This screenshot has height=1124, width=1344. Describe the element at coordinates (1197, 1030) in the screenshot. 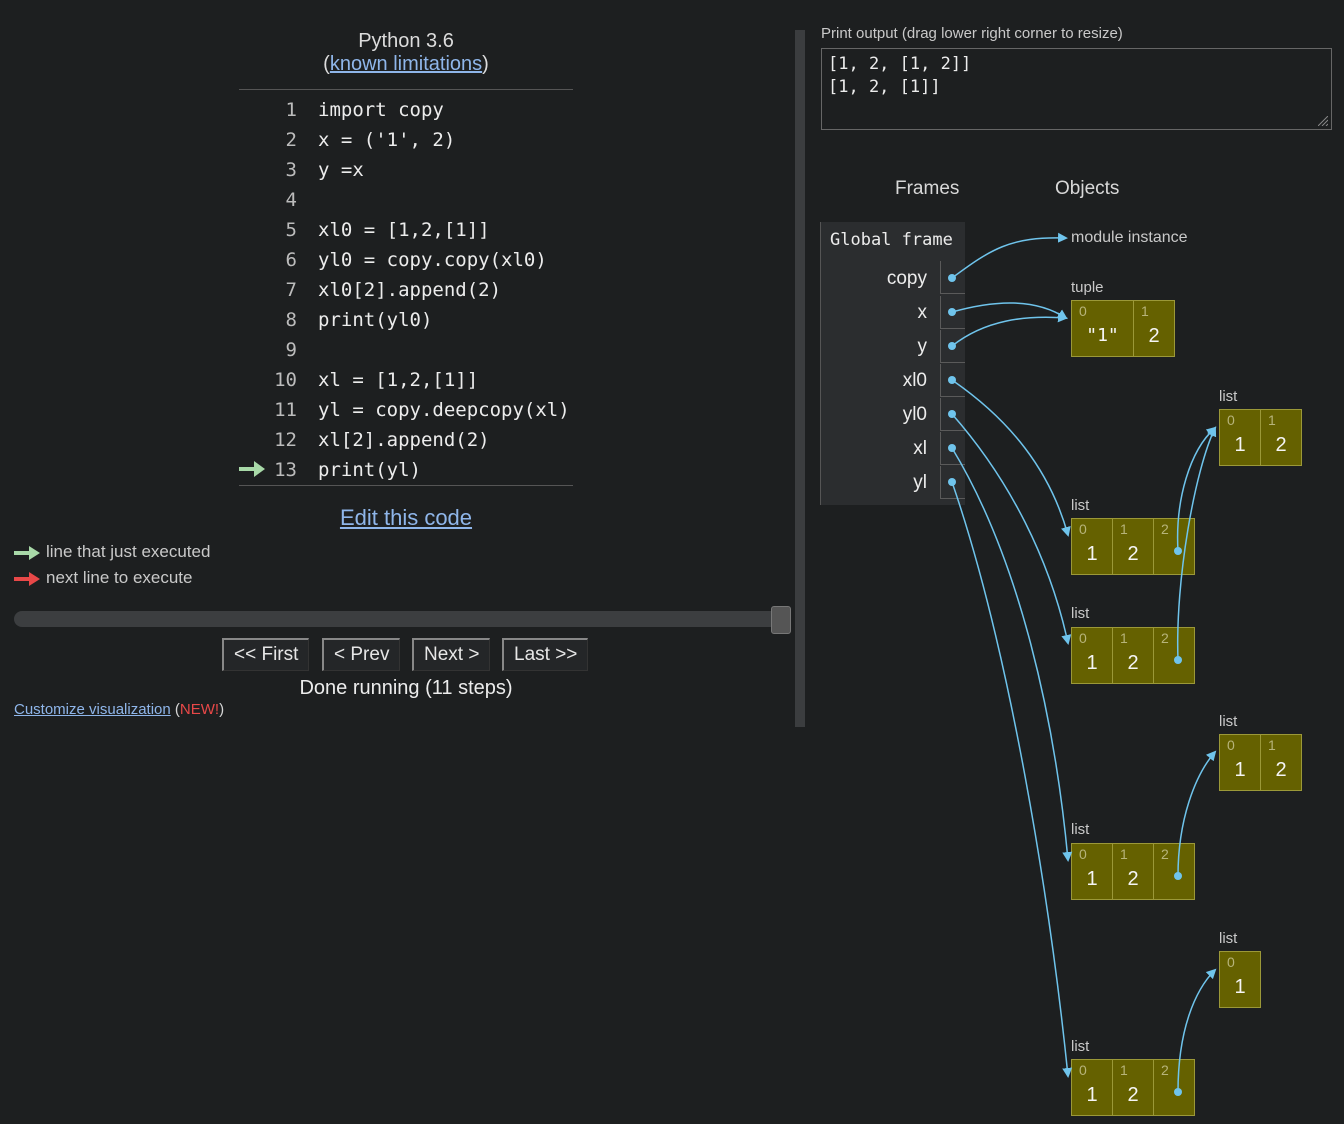

I see `arrow-yl-inner` at that location.